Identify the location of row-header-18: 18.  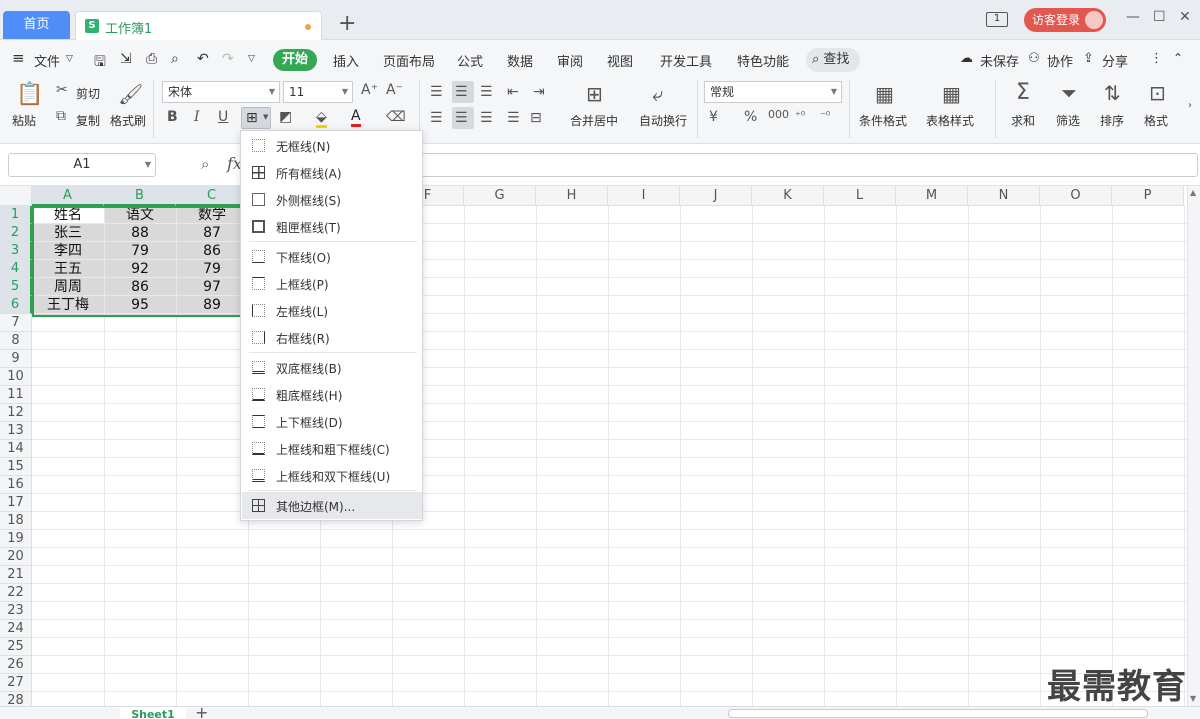
(16, 521).